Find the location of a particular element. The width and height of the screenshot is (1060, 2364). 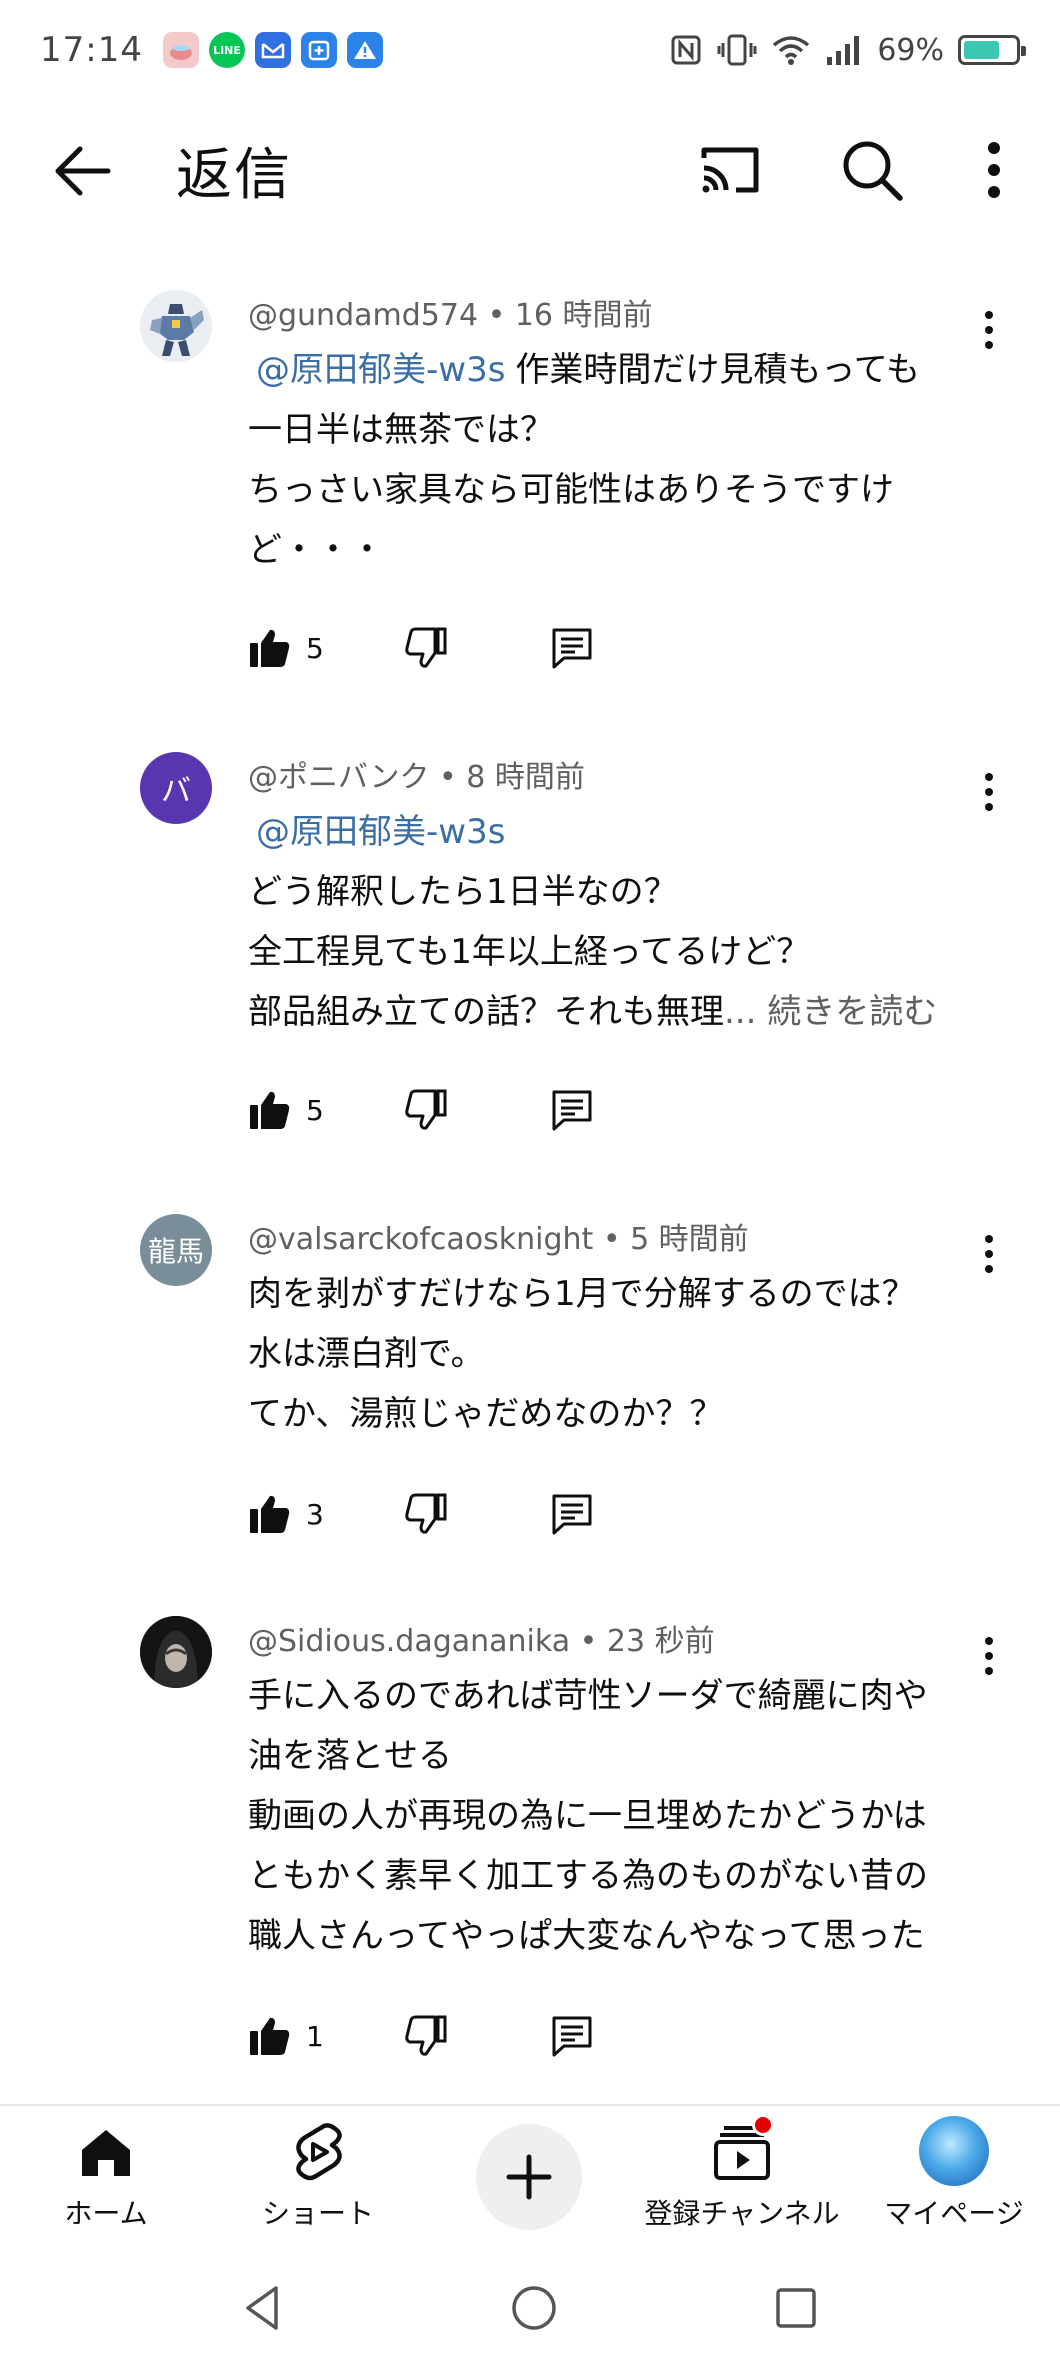

wifi-icon is located at coordinates (791, 50).